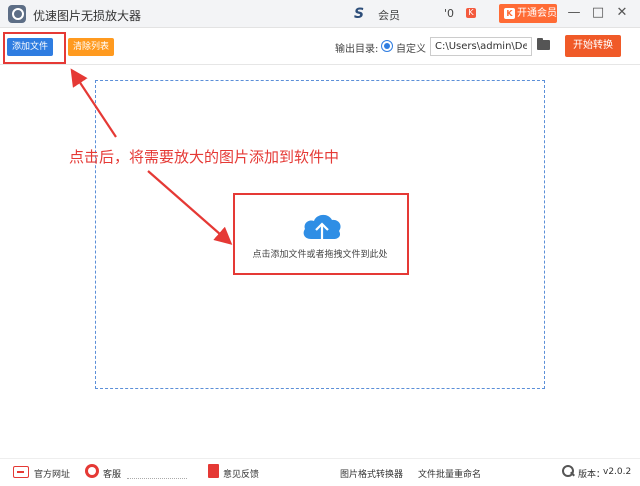 This screenshot has width=640, height=486. Describe the element at coordinates (320, 14) in the screenshot. I see `title-bar: 优速图片无损放大器 S 会员 '0 K K 开通会员 — □ ✕` at that location.